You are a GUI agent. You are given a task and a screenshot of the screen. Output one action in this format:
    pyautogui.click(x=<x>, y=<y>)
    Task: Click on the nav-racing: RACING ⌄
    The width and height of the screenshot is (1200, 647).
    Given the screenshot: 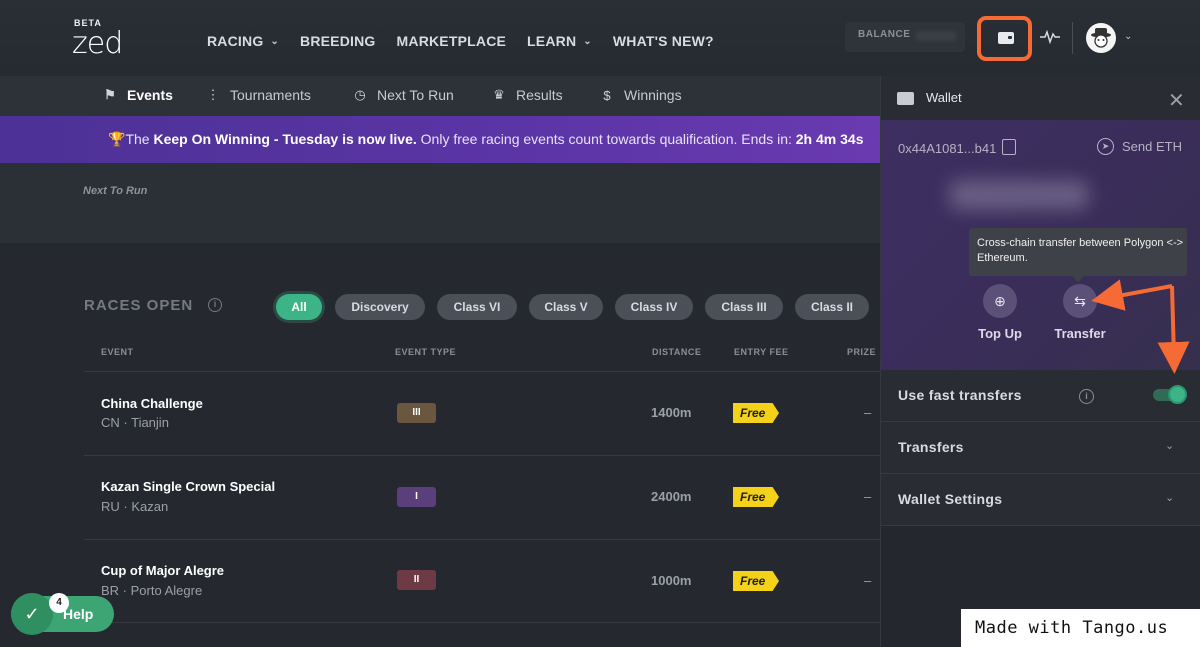 What is the action you would take?
    pyautogui.click(x=243, y=41)
    